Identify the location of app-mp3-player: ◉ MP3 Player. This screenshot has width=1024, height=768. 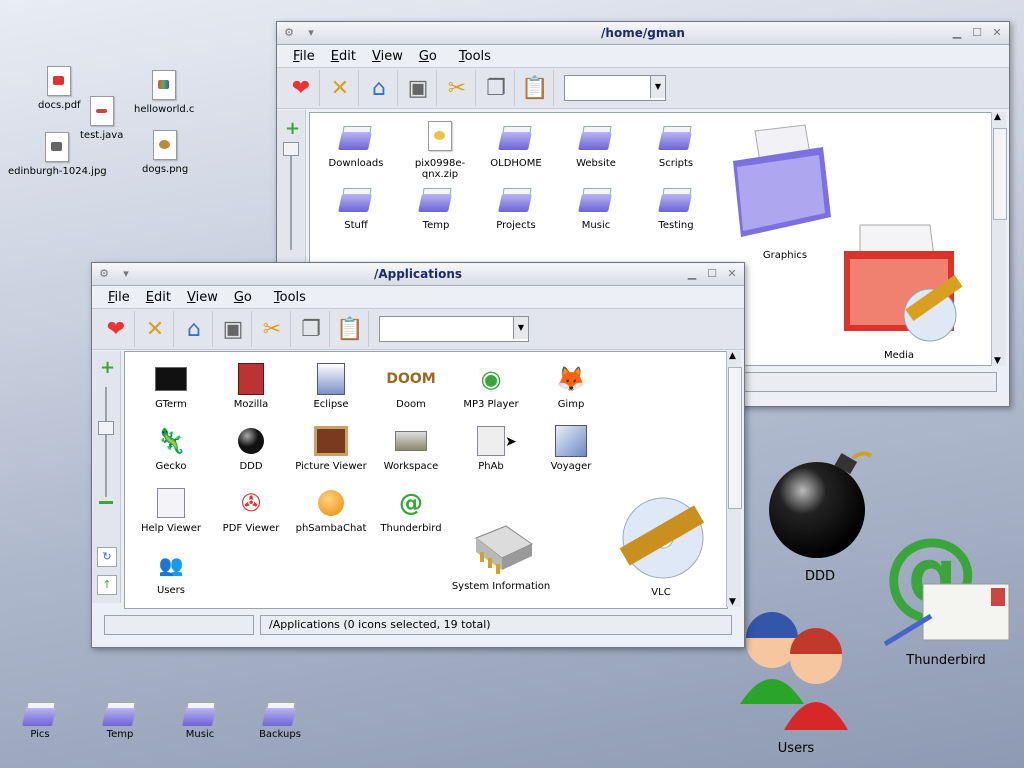
(491, 386).